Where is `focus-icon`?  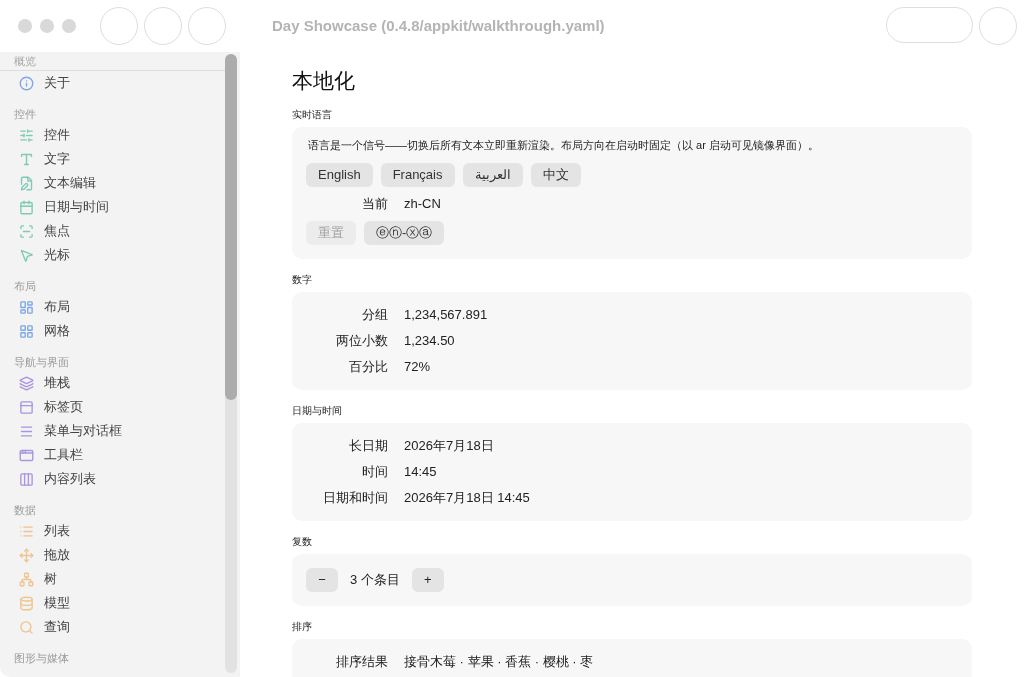 focus-icon is located at coordinates (26, 231).